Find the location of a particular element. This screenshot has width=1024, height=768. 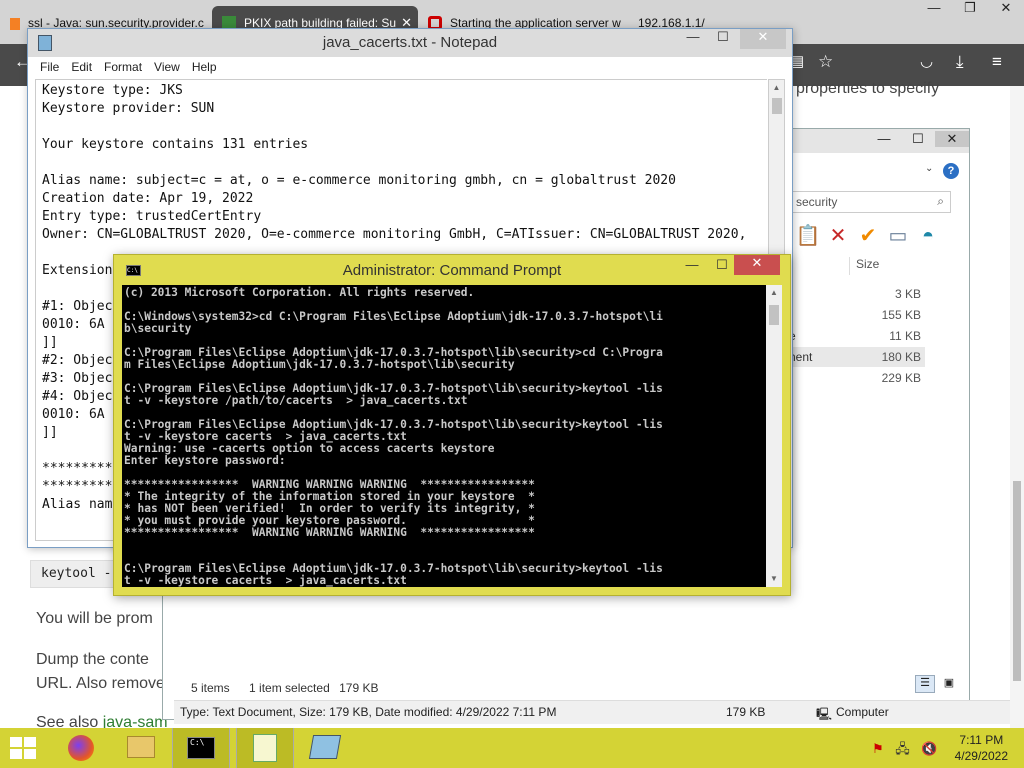

ribbon-toolbar: 📋 ✕ ✔ ▭ ◓ is located at coordinates (868, 235).